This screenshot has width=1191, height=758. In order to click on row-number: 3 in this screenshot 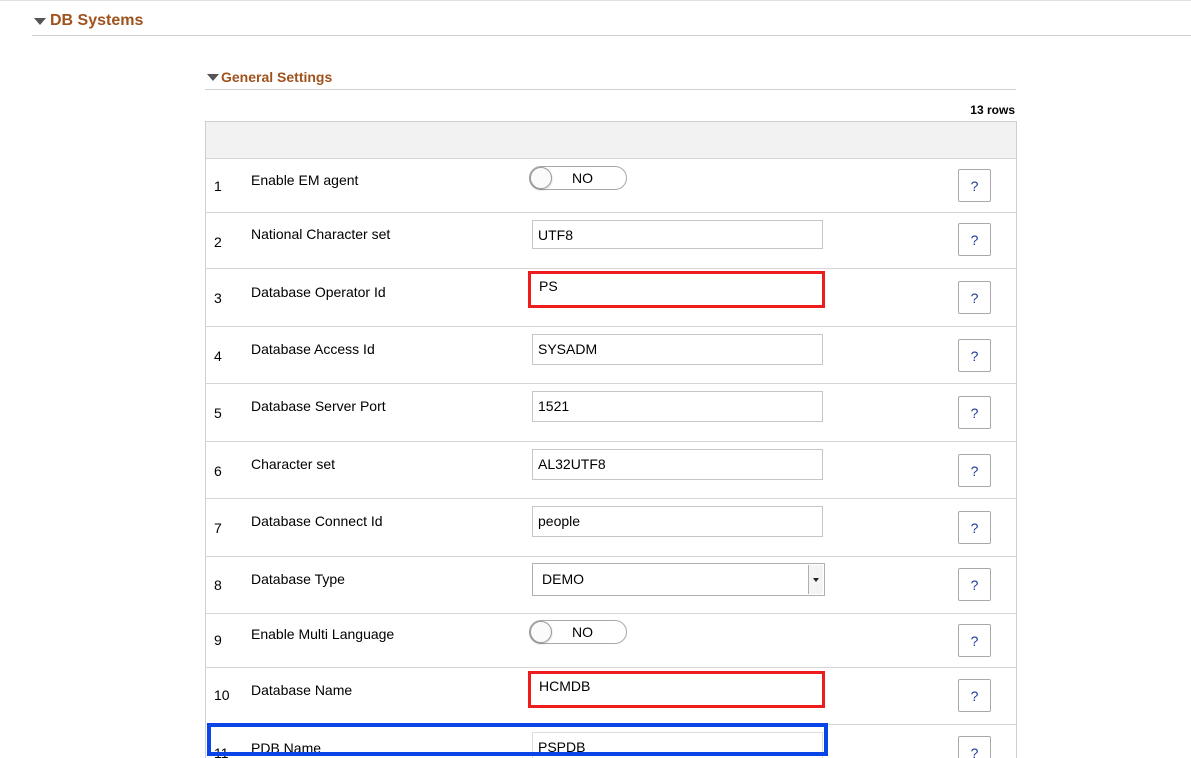, I will do `click(218, 298)`.